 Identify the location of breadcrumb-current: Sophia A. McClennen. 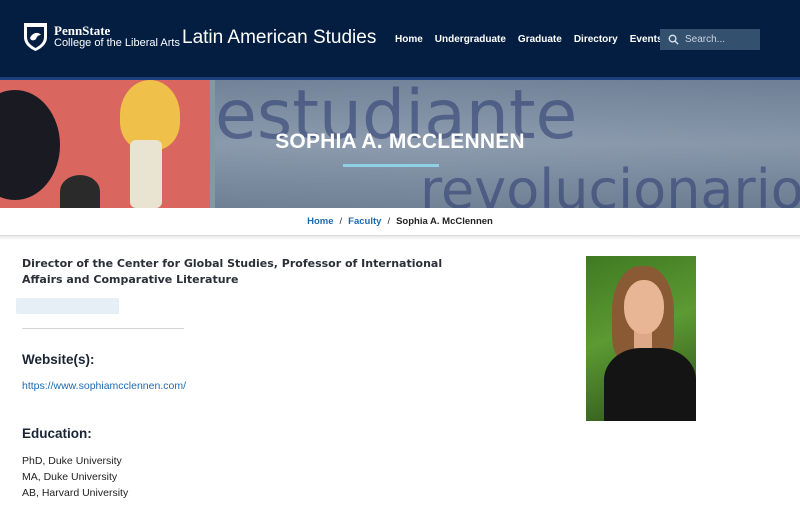
(444, 221).